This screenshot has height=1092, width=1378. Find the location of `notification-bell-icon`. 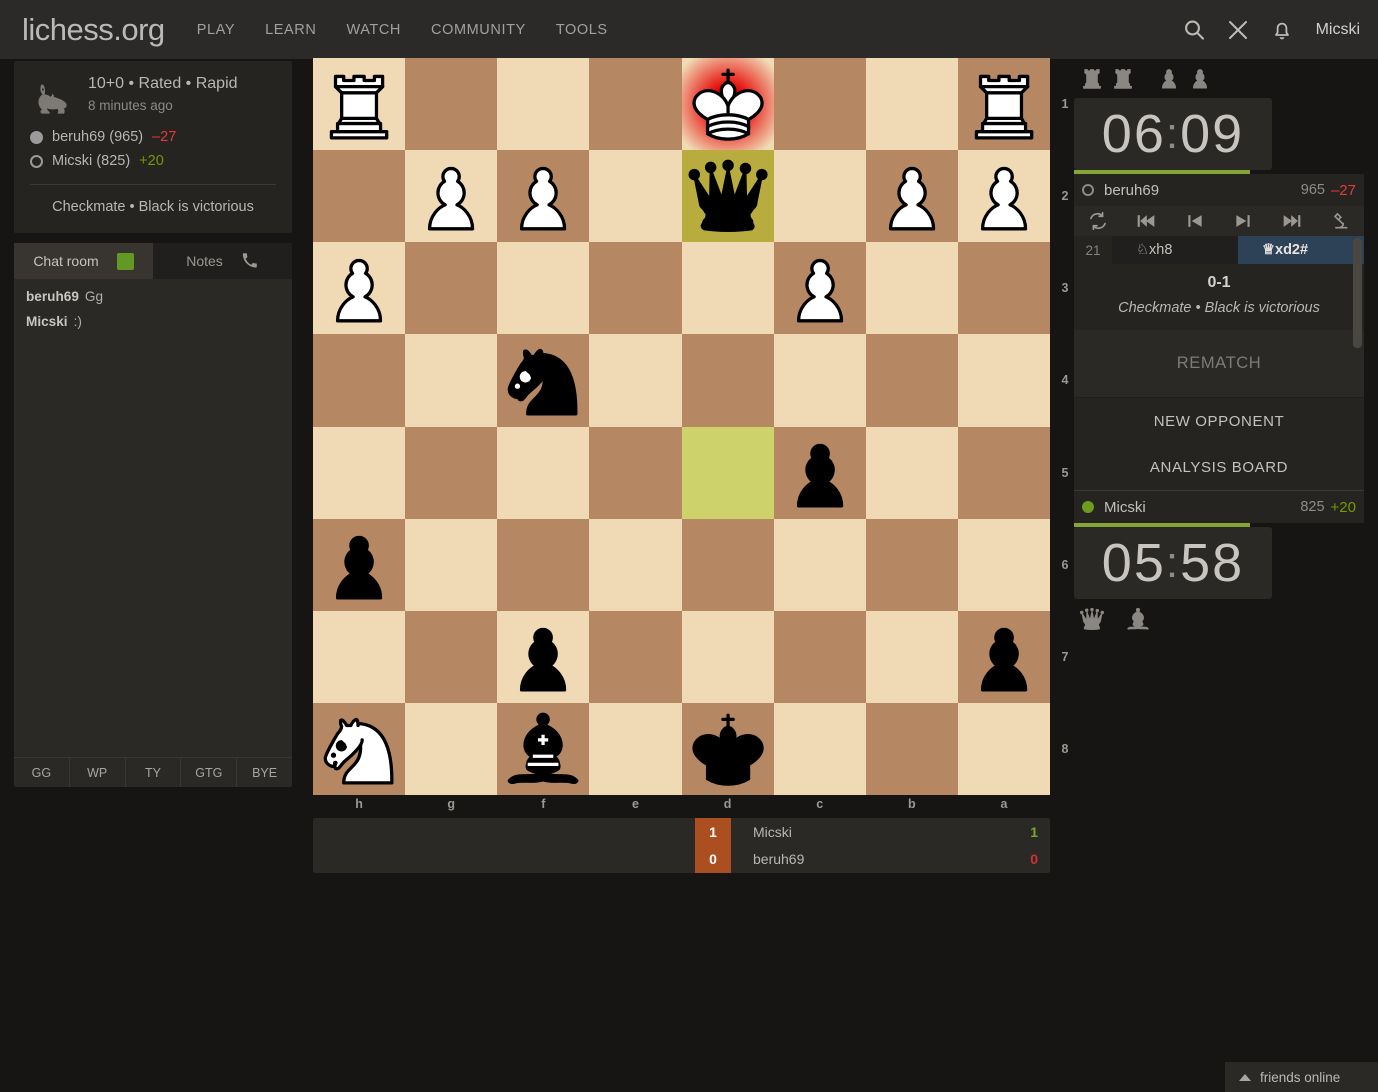

notification-bell-icon is located at coordinates (1282, 30).